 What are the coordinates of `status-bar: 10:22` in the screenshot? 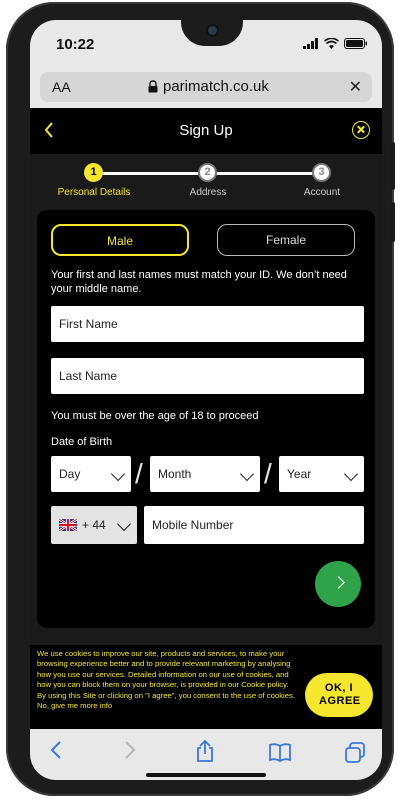 It's located at (206, 45).